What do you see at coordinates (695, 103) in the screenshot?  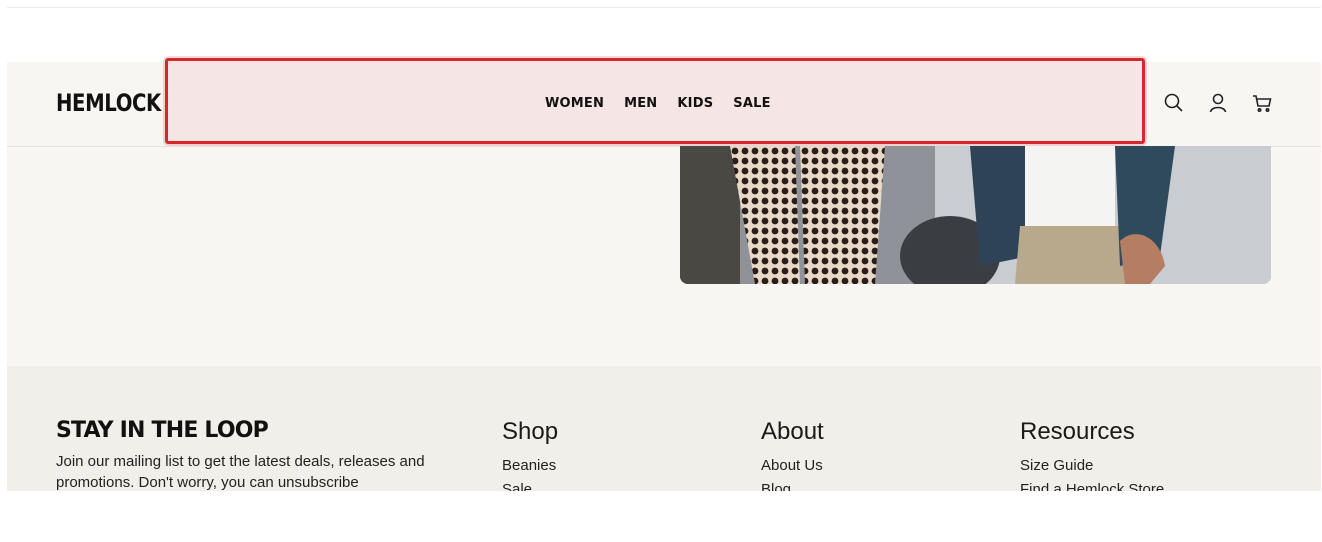 I see `nav-kids: KIDS` at bounding box center [695, 103].